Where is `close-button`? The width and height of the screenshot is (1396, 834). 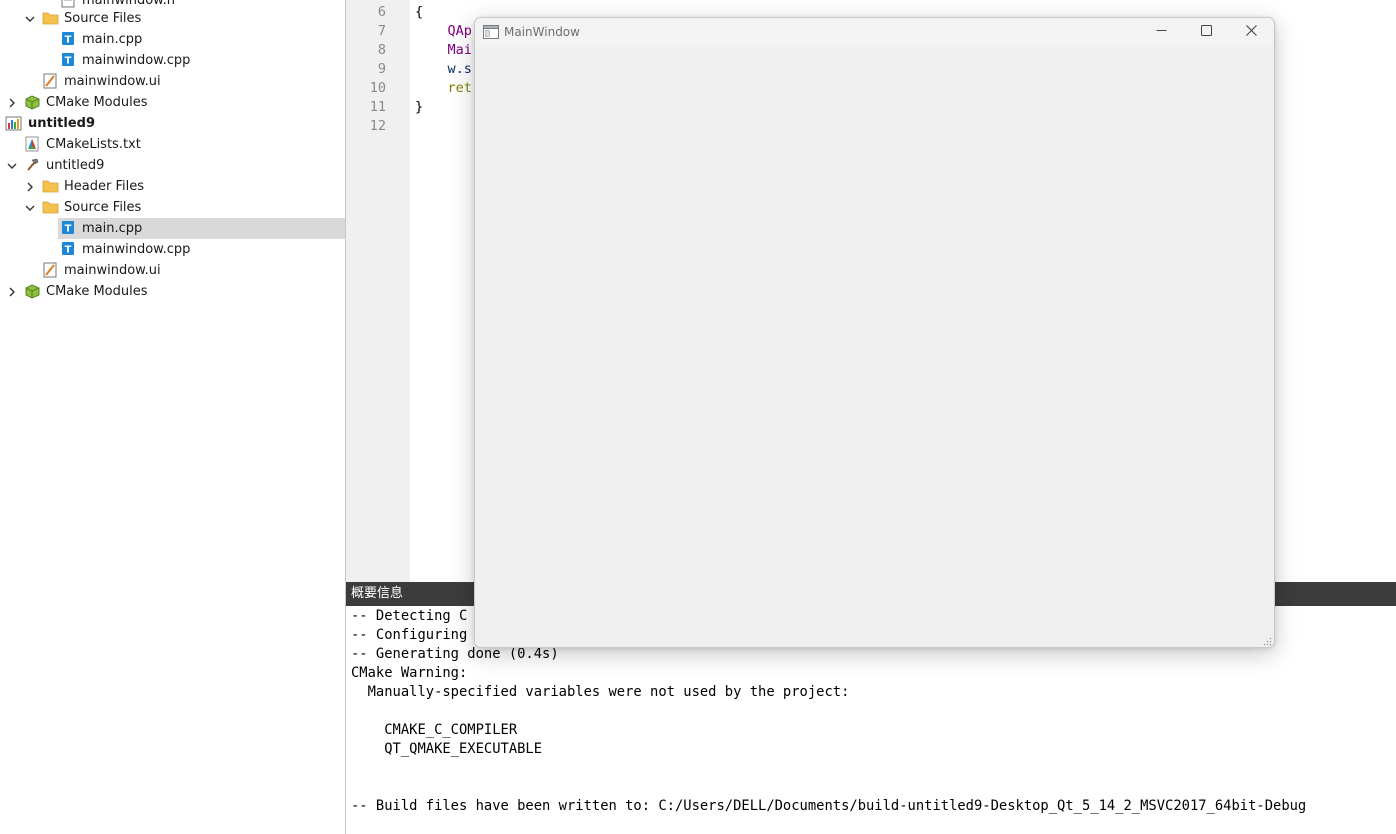 close-button is located at coordinates (1251, 32).